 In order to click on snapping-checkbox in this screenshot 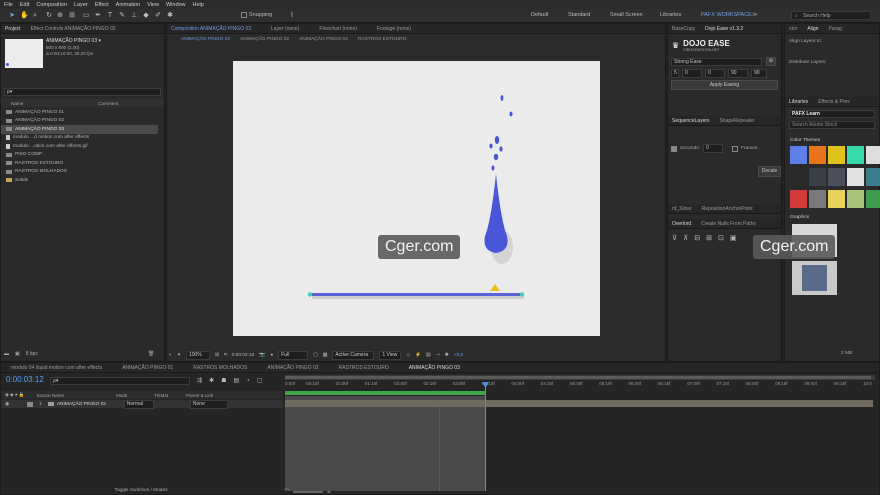, I will do `click(244, 15)`.